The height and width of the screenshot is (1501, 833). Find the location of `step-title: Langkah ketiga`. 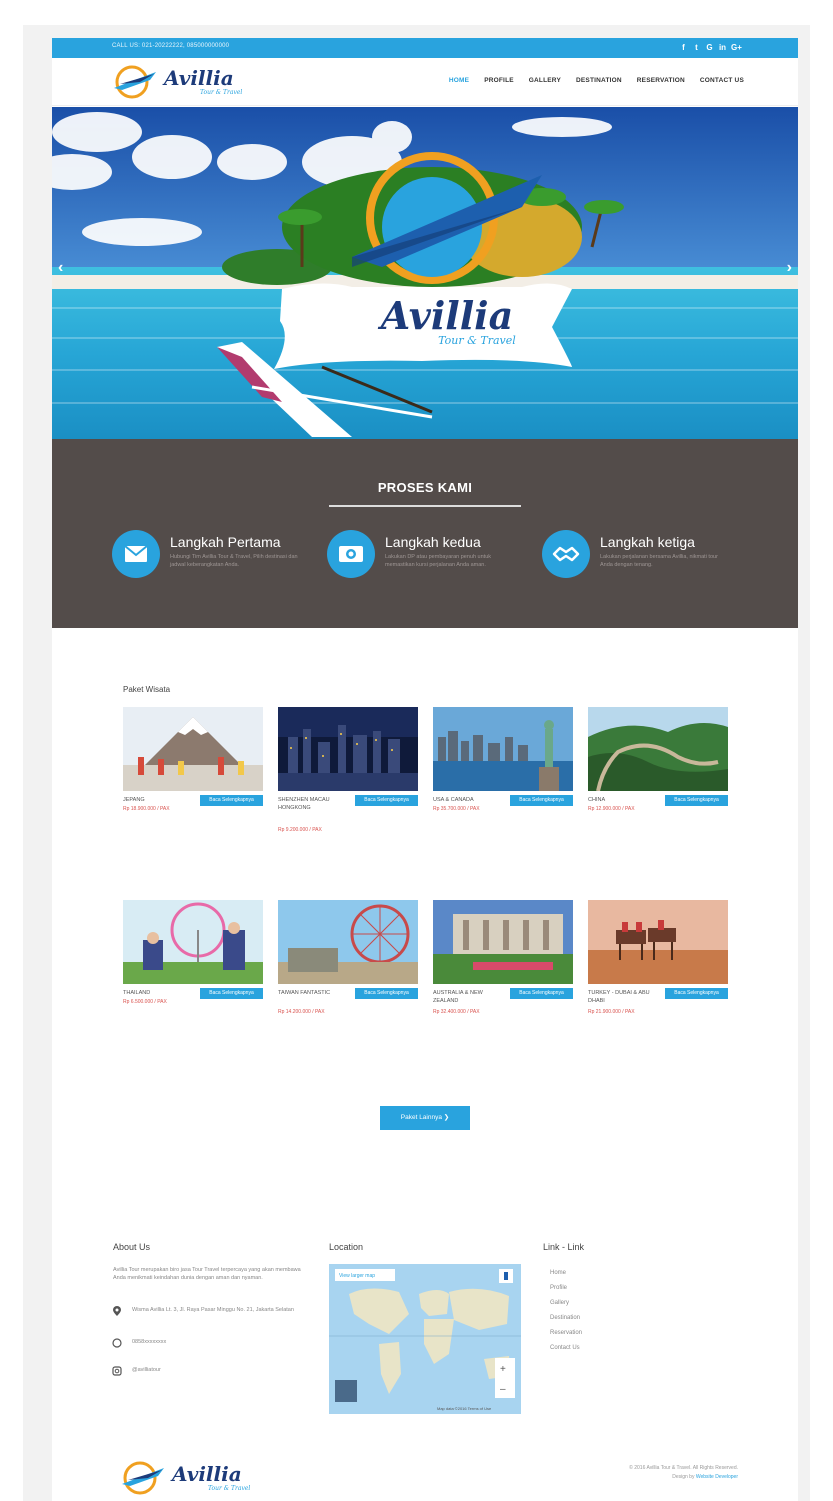

step-title: Langkah ketiga is located at coordinates (647, 542).